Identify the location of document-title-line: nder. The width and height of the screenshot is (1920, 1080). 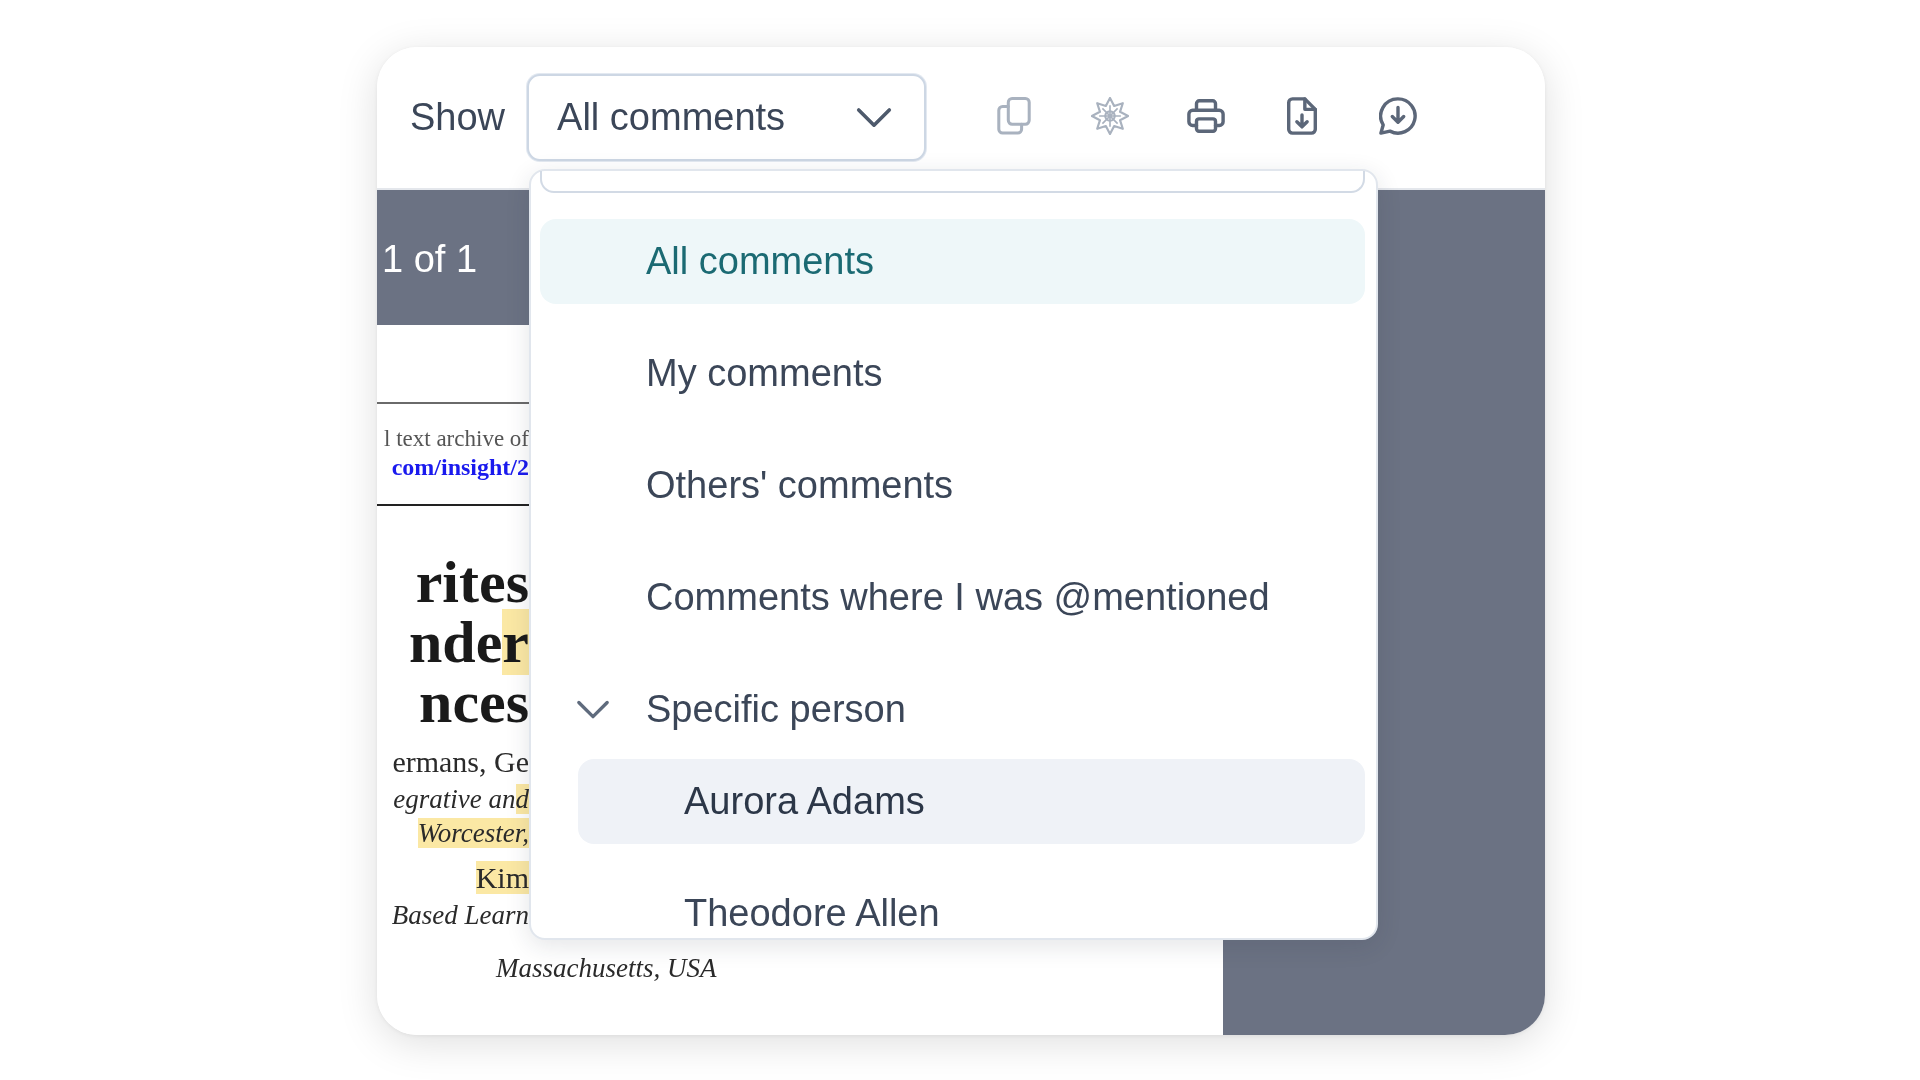
(468, 642).